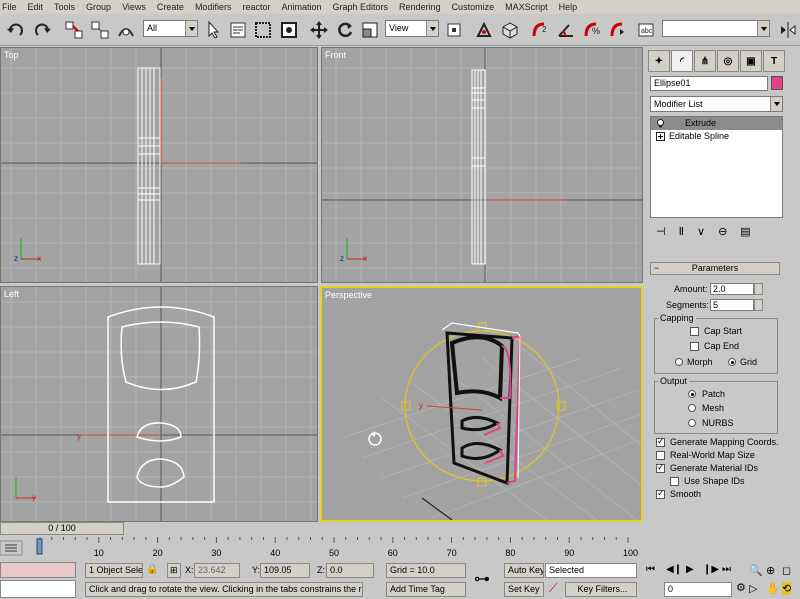 The image size is (800, 599). What do you see at coordinates (170, 28) in the screenshot?
I see `selection-filter-dropdown: All` at bounding box center [170, 28].